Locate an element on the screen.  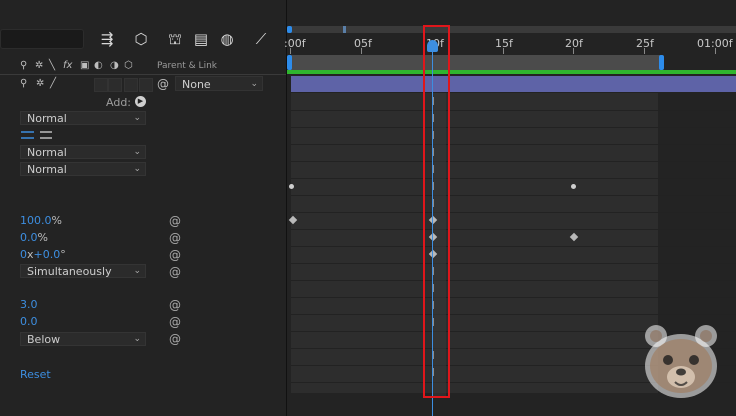
composite-mode-select: Simultaneously ⌄ is located at coordinates (83, 271).